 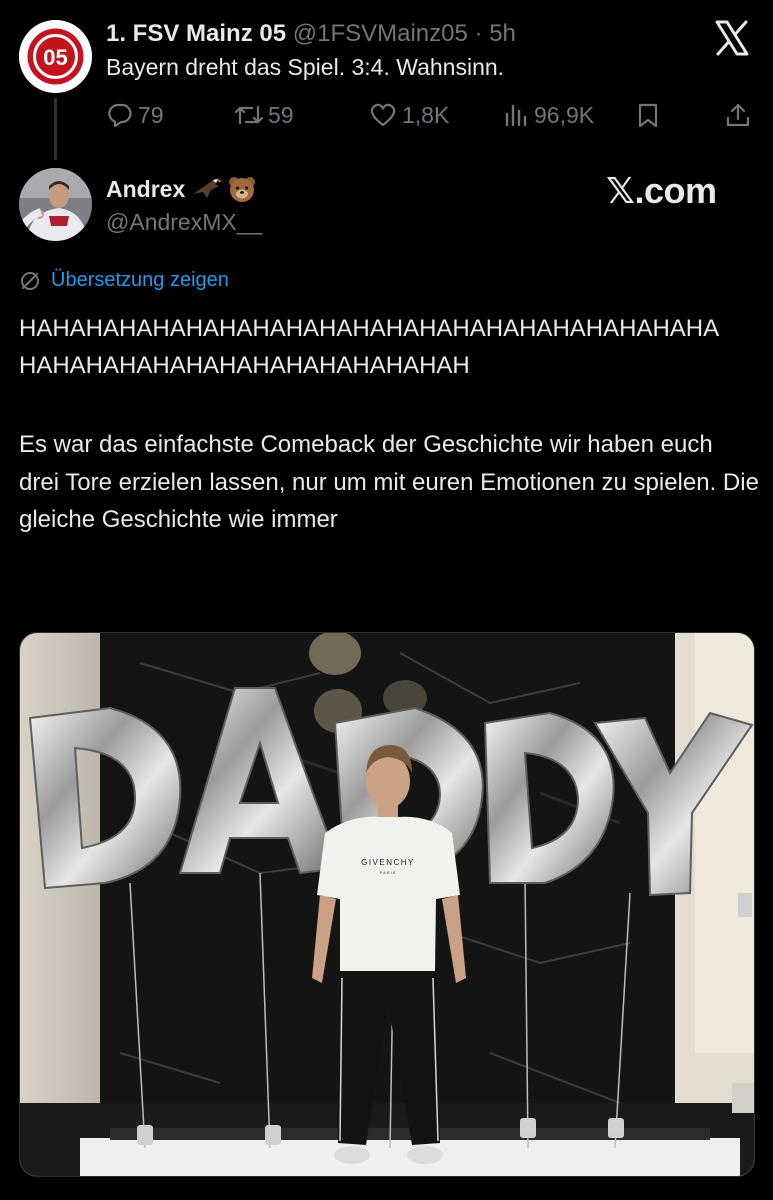 I want to click on views-count: 96,9K, so click(x=564, y=114).